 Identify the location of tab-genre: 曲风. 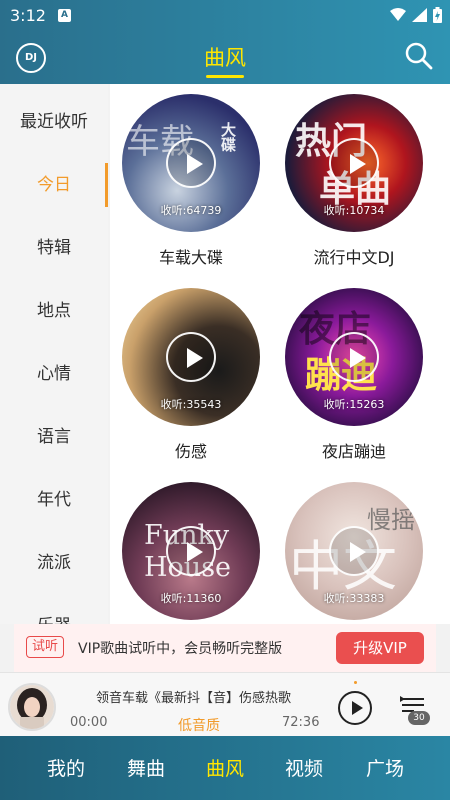
(225, 767).